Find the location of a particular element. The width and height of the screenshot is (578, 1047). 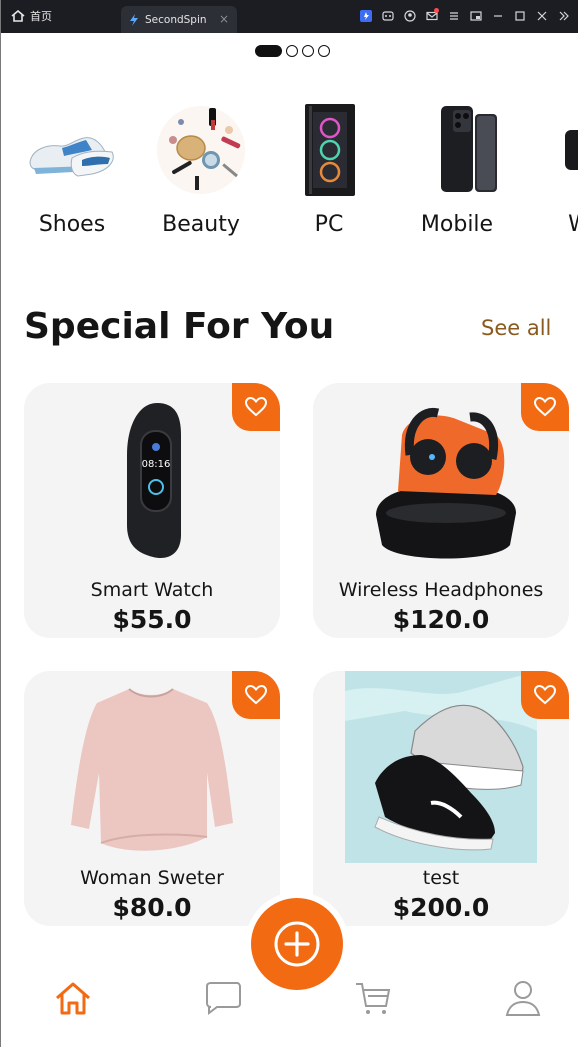

nav-cart is located at coordinates (373, 998).